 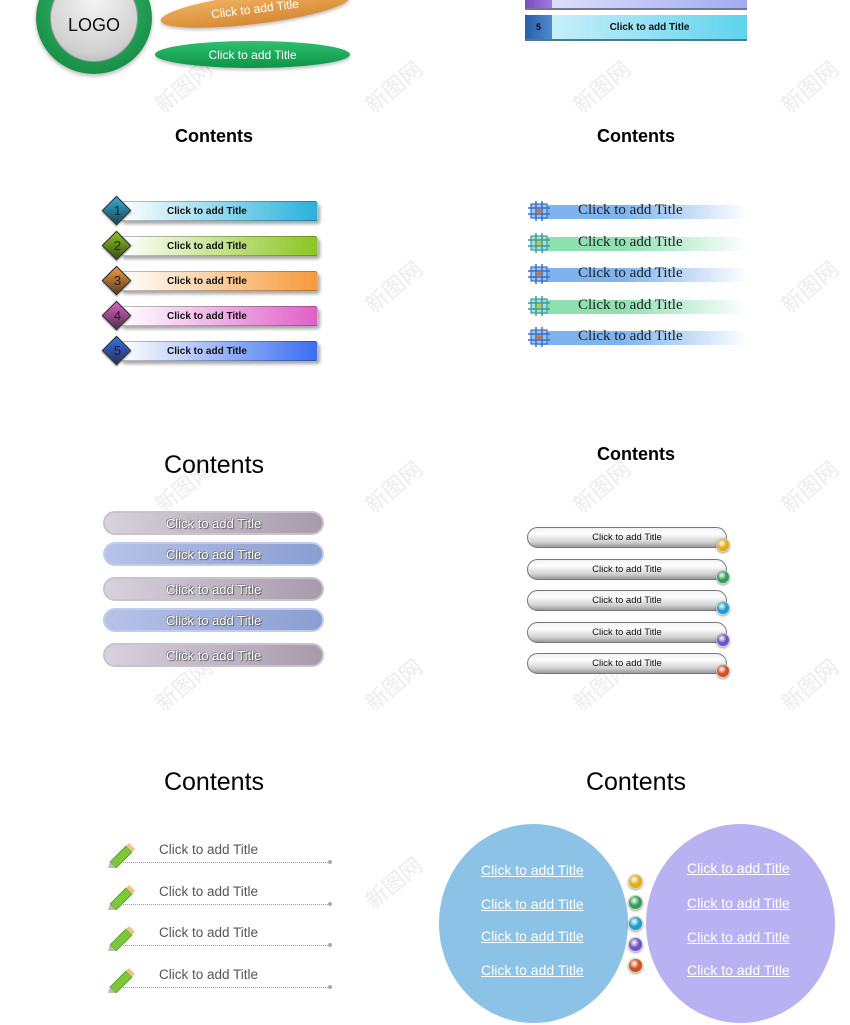 What do you see at coordinates (649, 27) in the screenshot?
I see `bar-label: Click to add Title` at bounding box center [649, 27].